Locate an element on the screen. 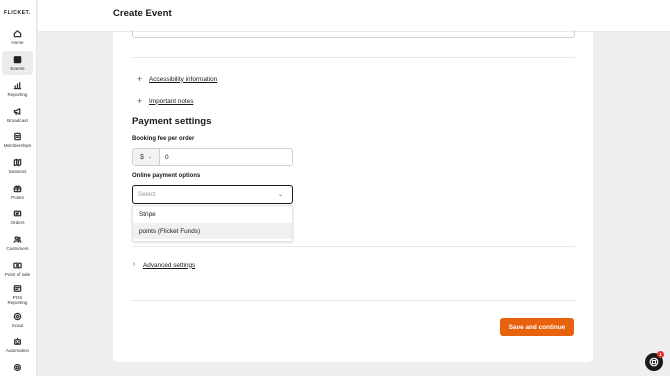 The image size is (670, 376). sidebar-item-automation: Automation is located at coordinates (17, 345).